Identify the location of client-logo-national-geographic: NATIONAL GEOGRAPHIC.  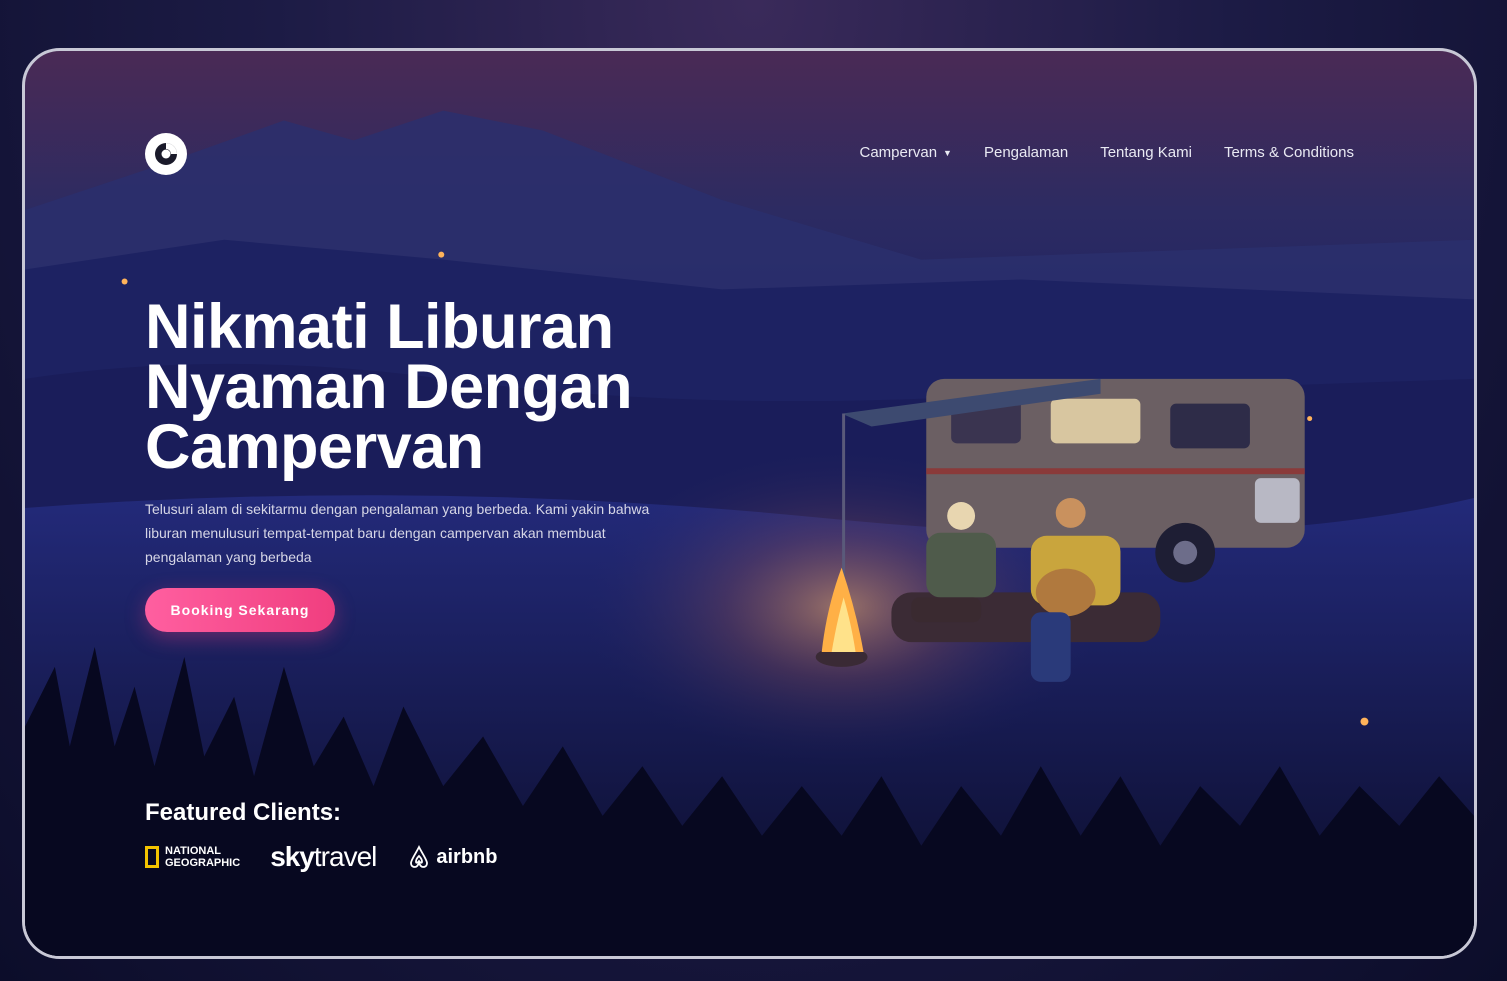
(192, 857).